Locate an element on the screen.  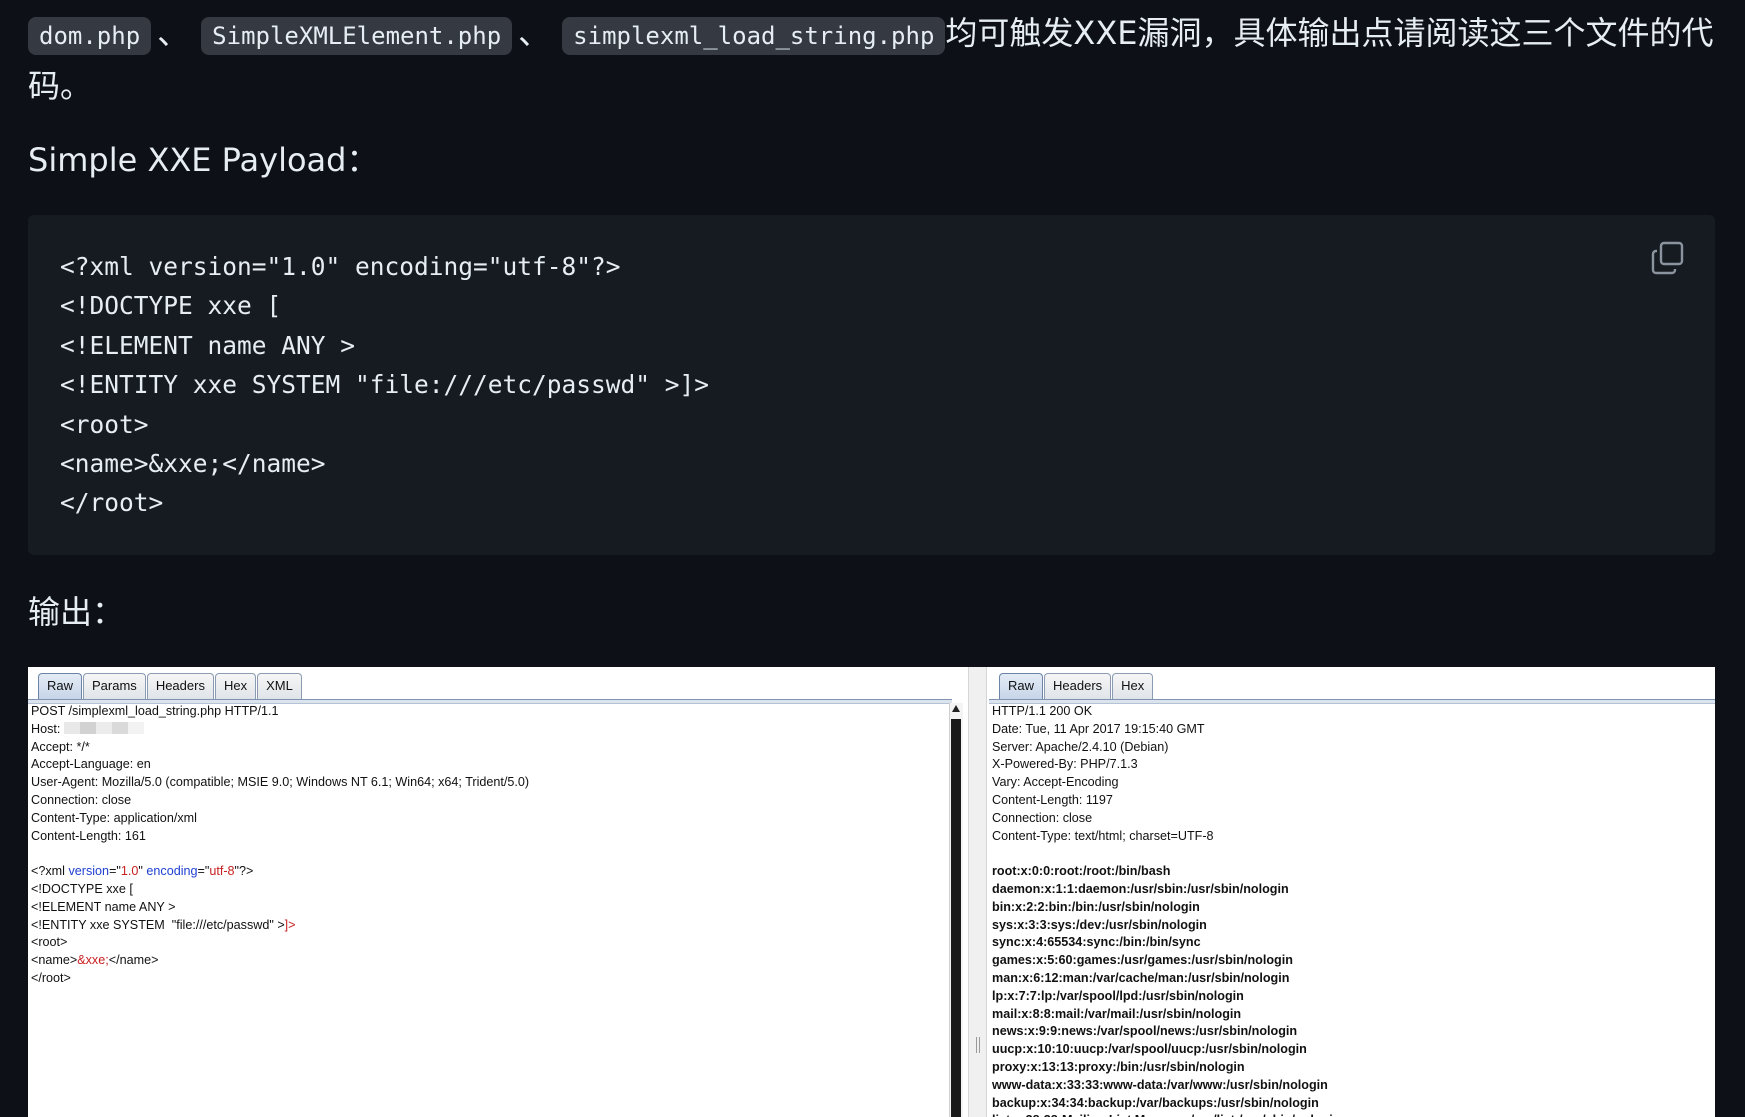
code-line: <root> is located at coordinates (104, 424).